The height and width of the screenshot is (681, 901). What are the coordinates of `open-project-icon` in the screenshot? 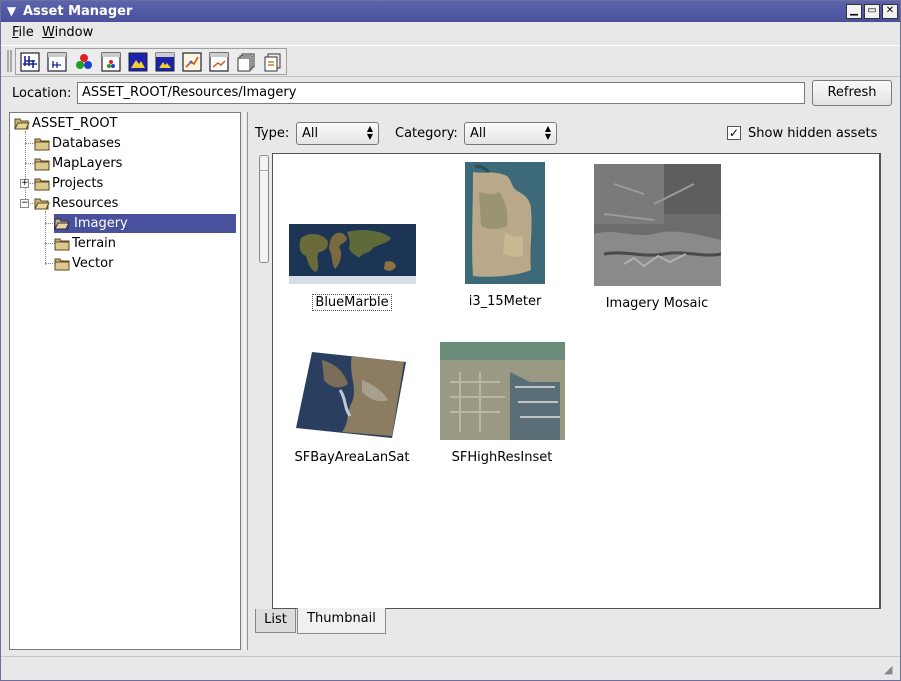 It's located at (272, 62).